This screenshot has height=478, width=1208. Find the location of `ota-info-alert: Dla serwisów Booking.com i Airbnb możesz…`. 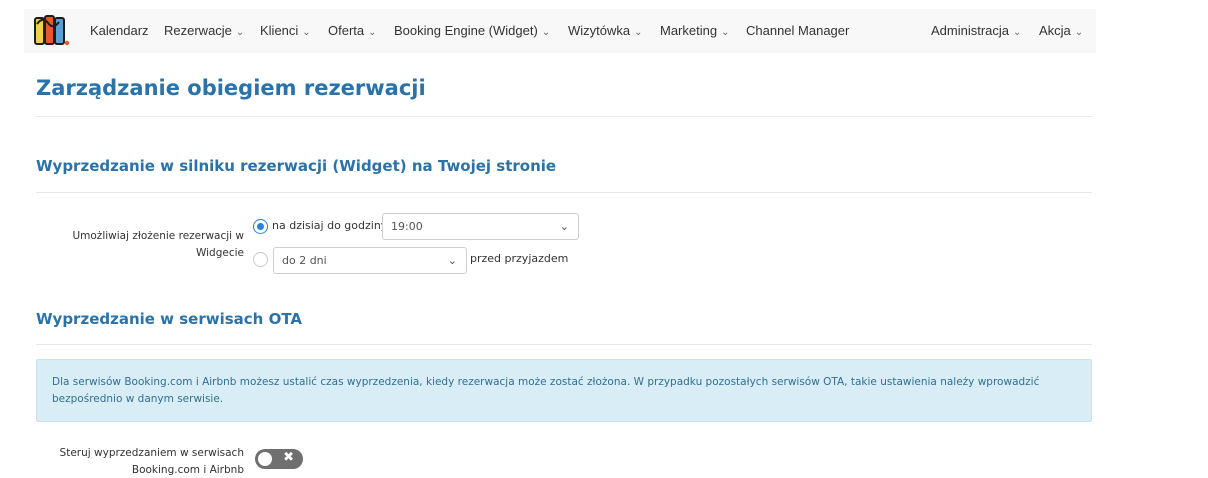

ota-info-alert: Dla serwisów Booking.com i Airbnb możesz… is located at coordinates (564, 390).